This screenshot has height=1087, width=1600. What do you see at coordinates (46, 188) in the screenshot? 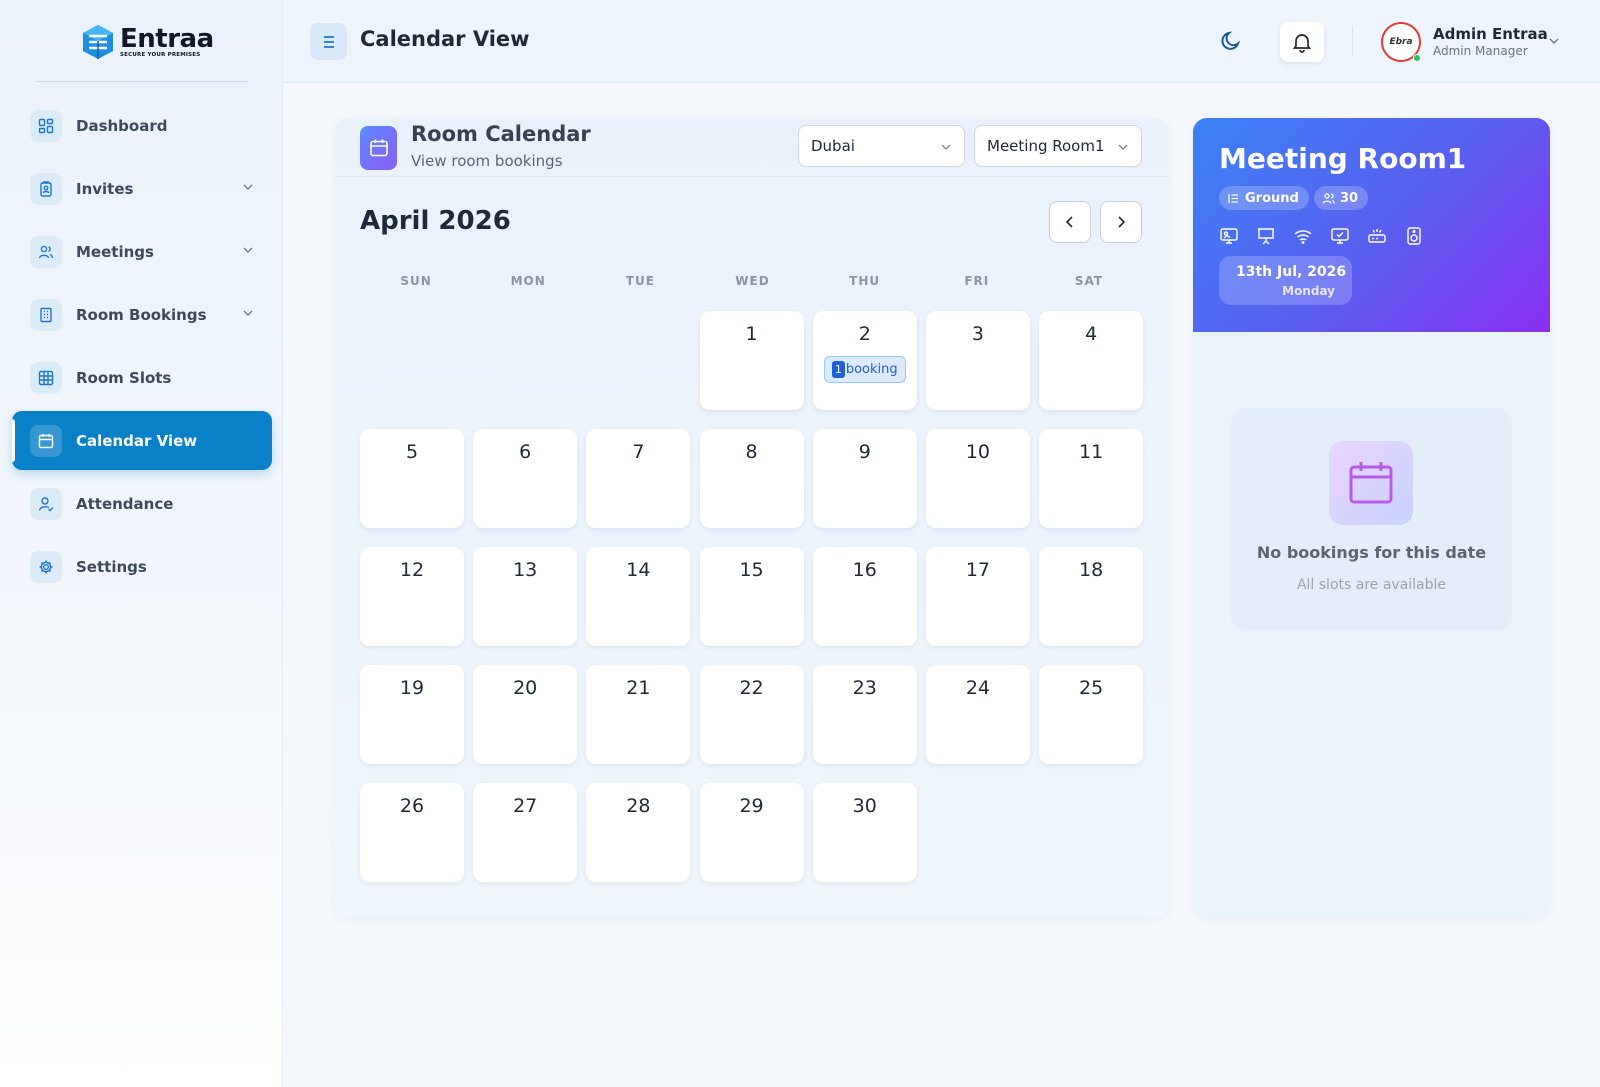
I see `badge-icon` at bounding box center [46, 188].